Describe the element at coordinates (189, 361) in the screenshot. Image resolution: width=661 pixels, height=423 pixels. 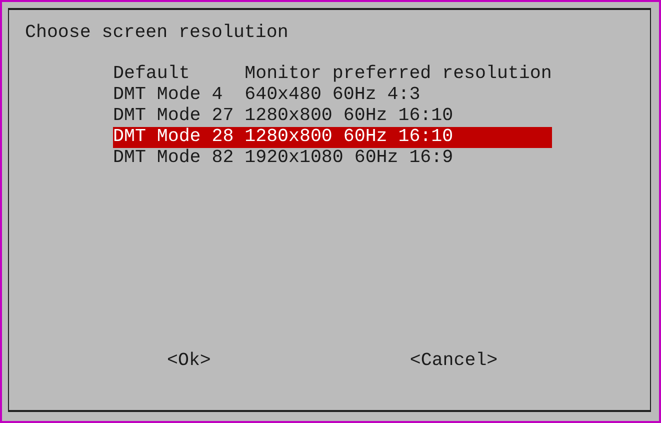
I see `dialog-button: <Ok>` at that location.